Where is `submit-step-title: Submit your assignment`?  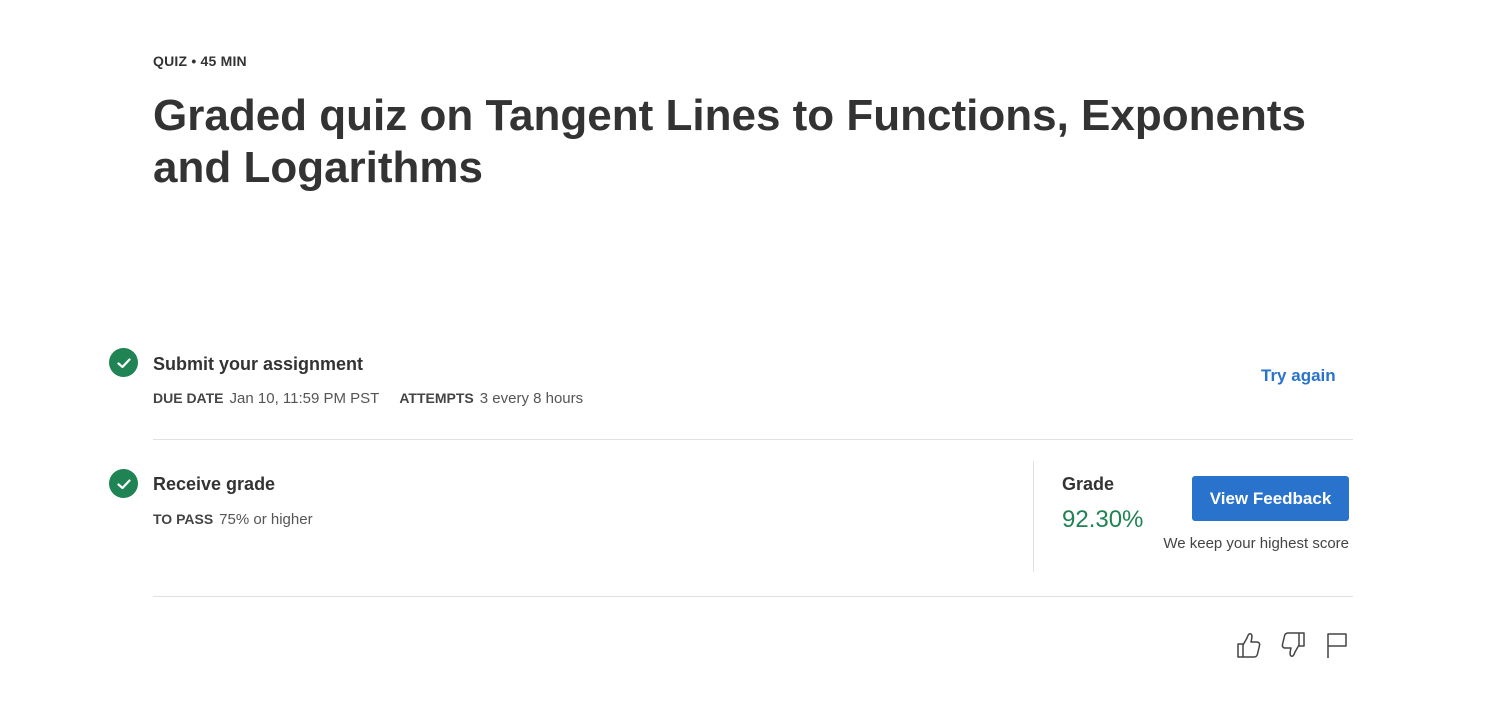
submit-step-title: Submit your assignment is located at coordinates (258, 364).